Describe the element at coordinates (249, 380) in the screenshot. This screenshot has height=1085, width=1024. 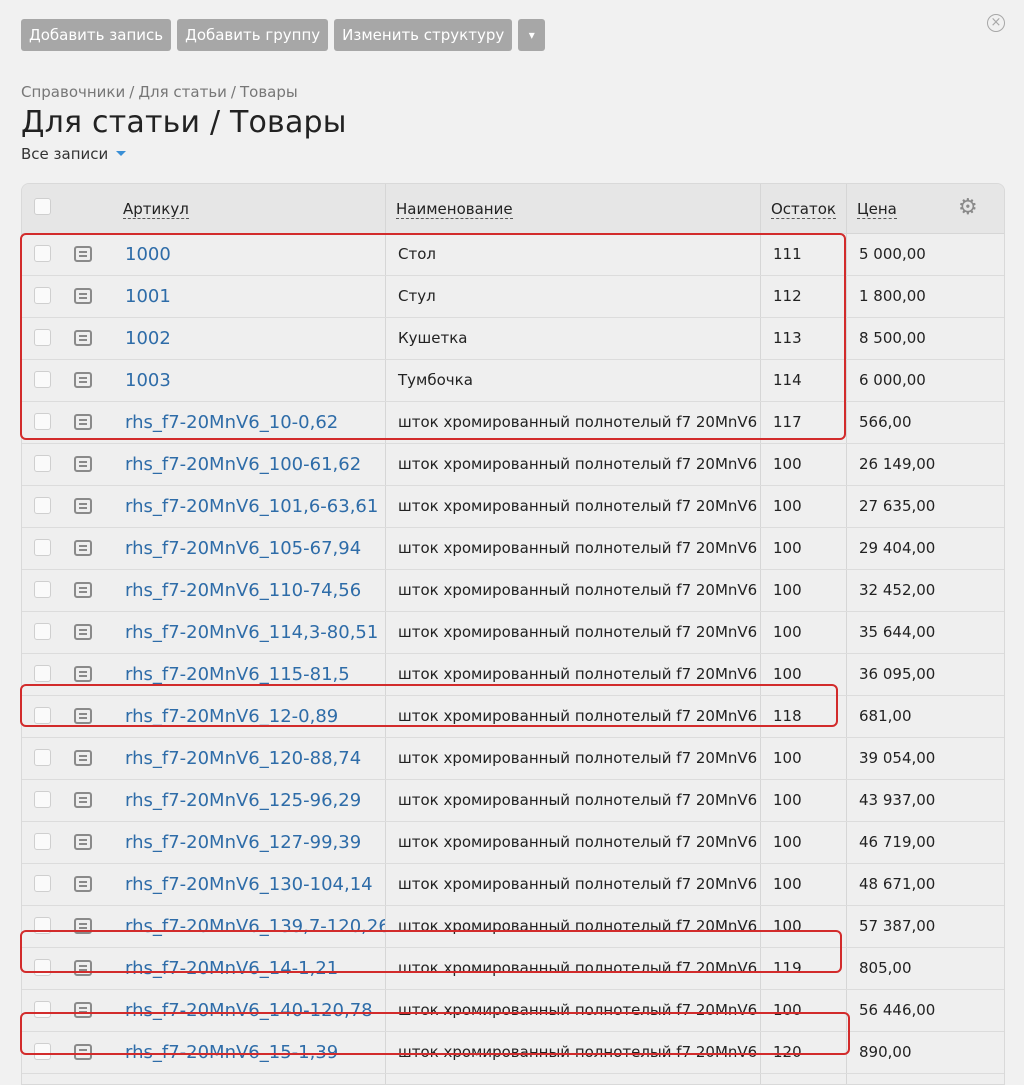
I see `article-link: 1003` at that location.